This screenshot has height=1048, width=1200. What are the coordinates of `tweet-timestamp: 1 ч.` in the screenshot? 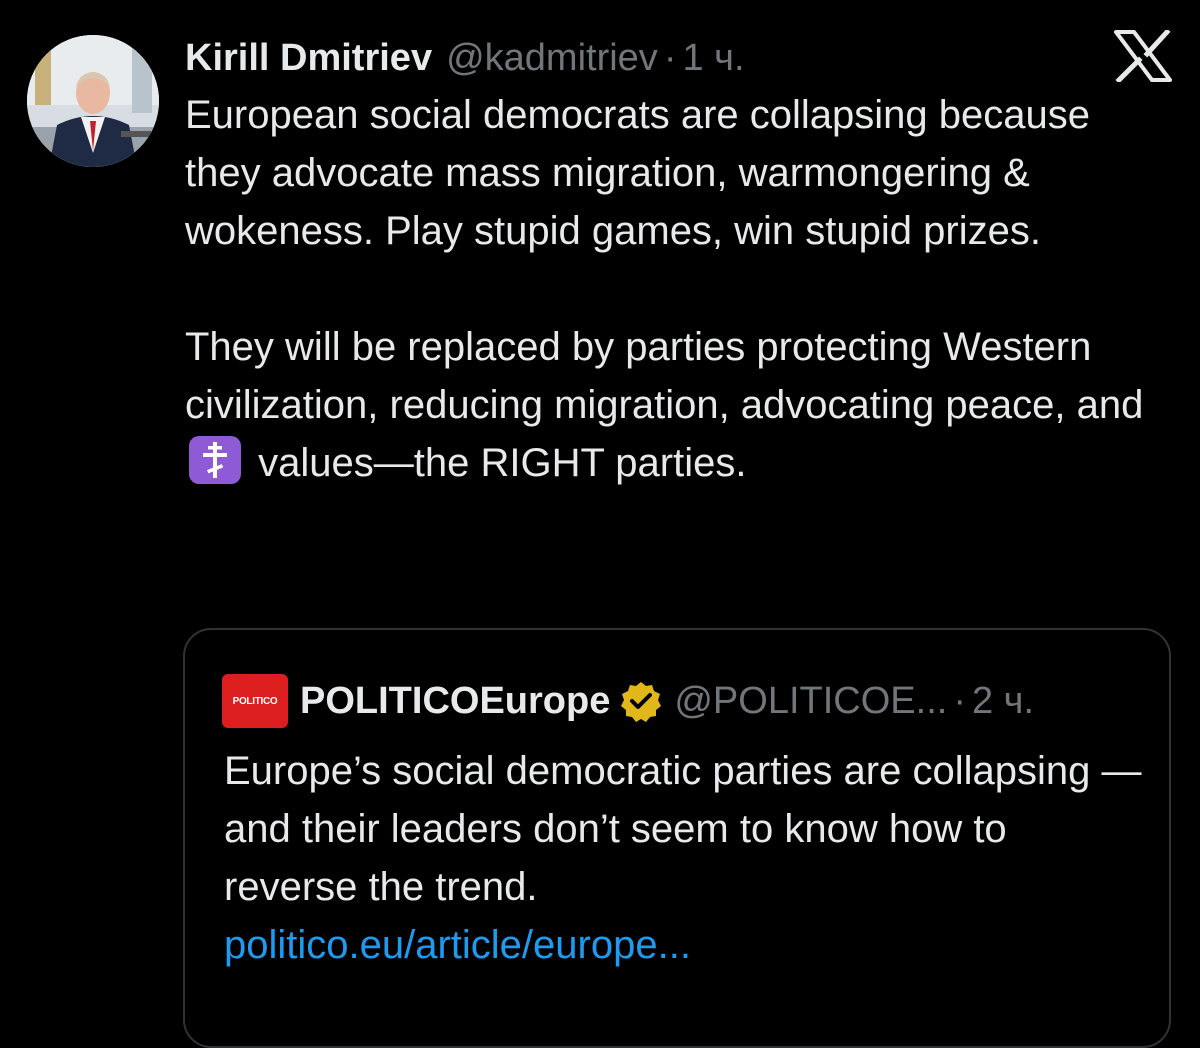 It's located at (713, 58).